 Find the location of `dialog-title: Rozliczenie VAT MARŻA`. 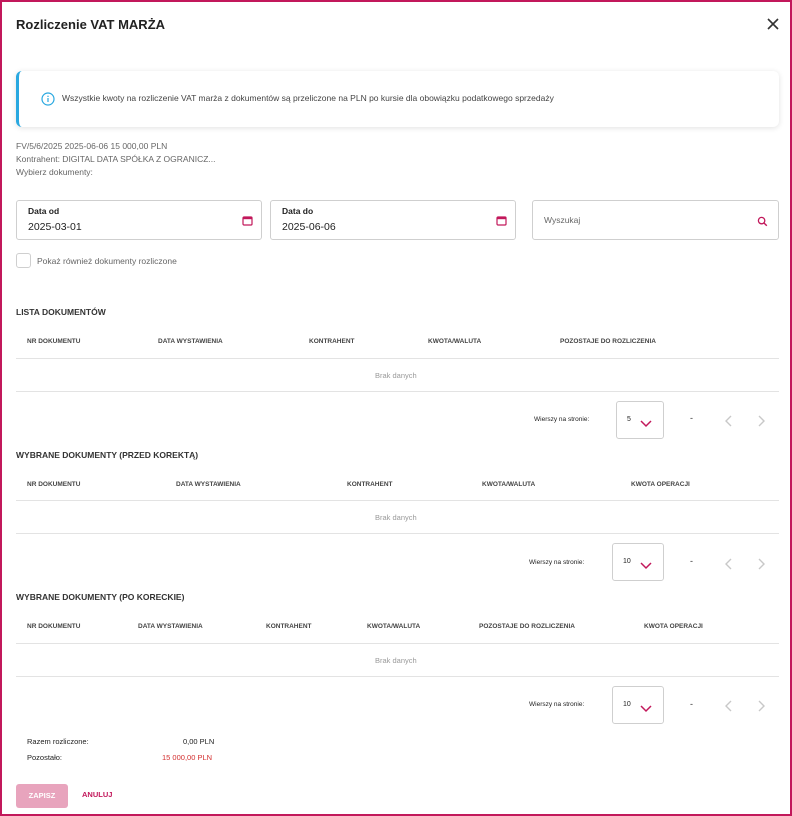

dialog-title: Rozliczenie VAT MARŻA is located at coordinates (91, 24).